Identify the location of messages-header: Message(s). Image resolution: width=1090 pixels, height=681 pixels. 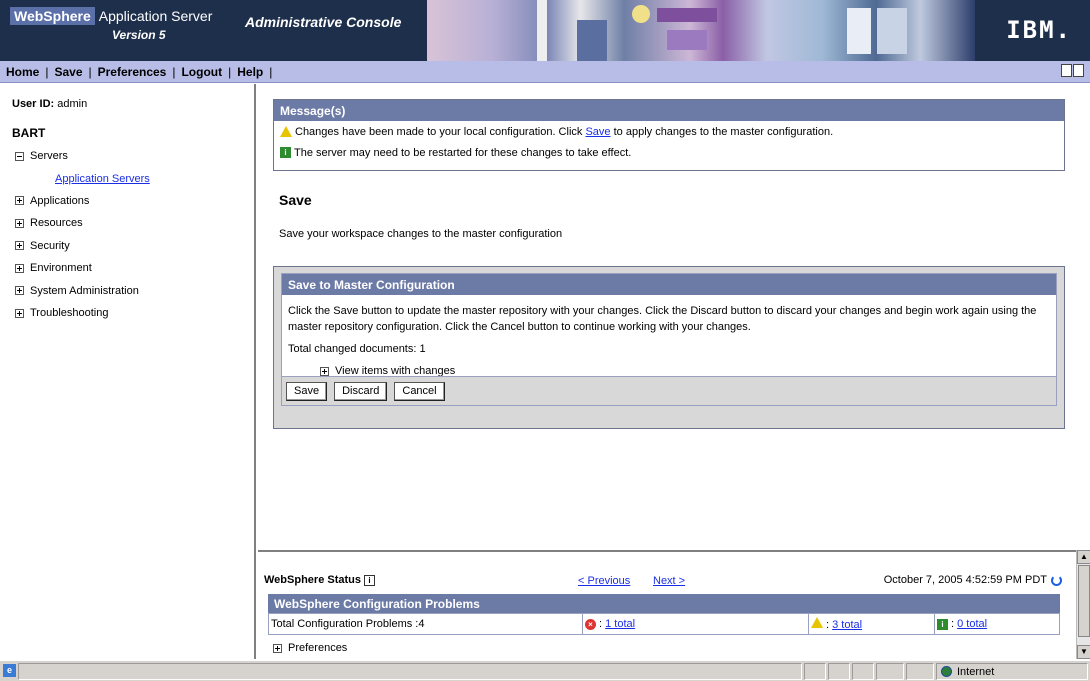
(669, 110).